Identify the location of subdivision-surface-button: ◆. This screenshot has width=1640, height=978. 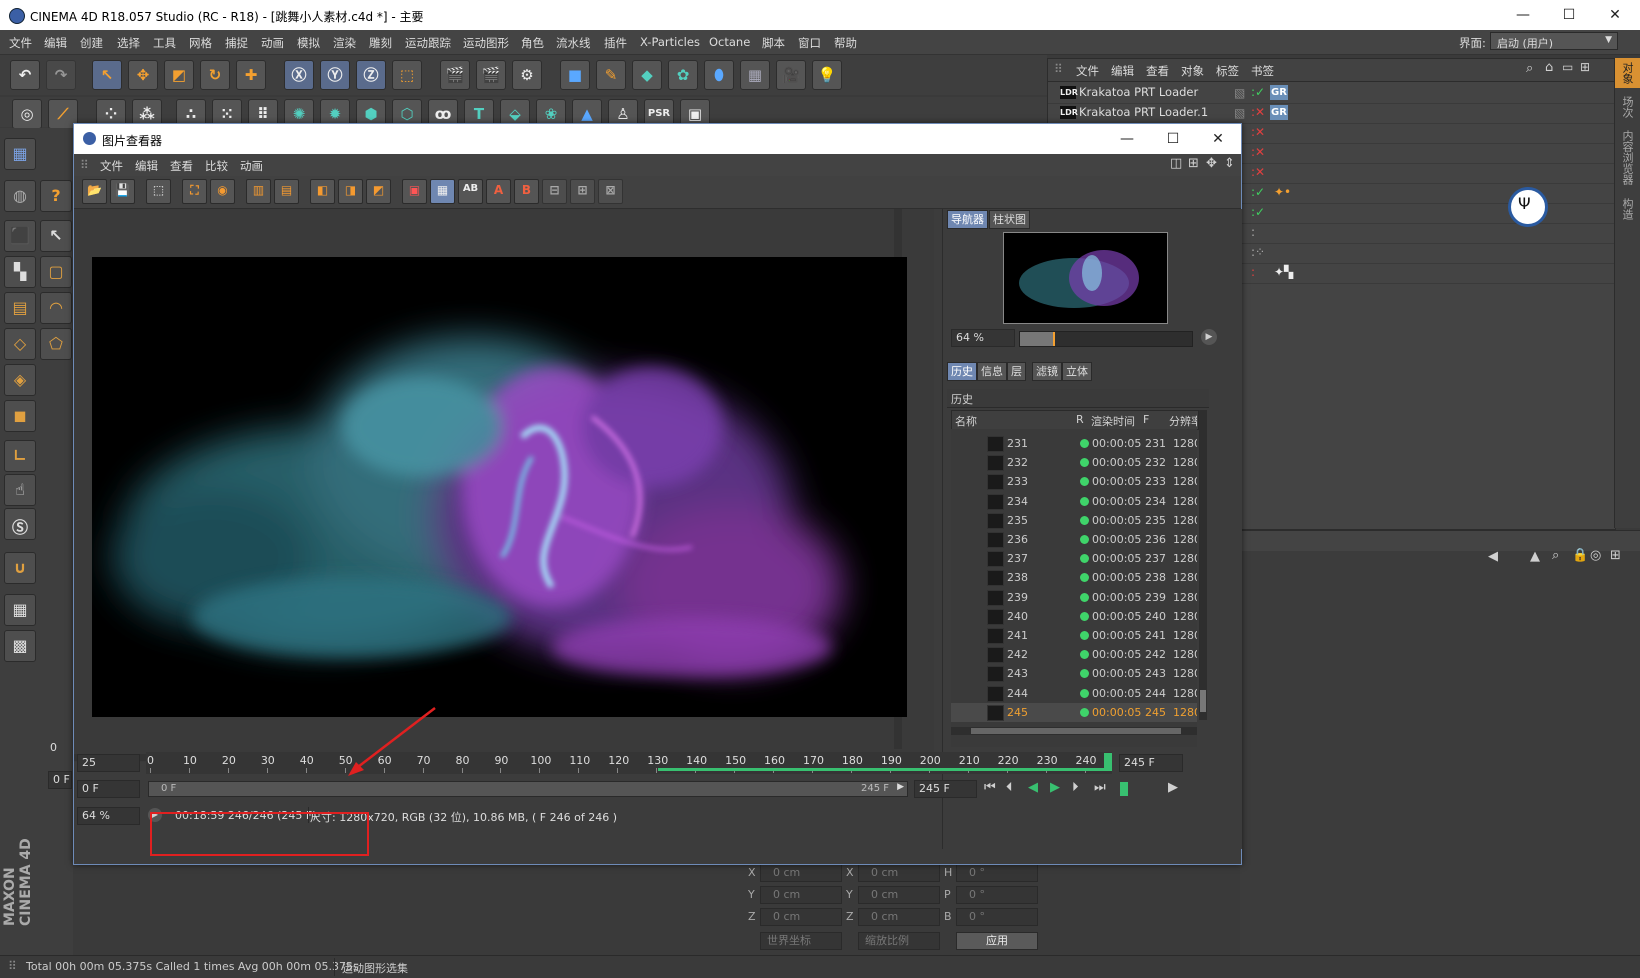
(647, 75).